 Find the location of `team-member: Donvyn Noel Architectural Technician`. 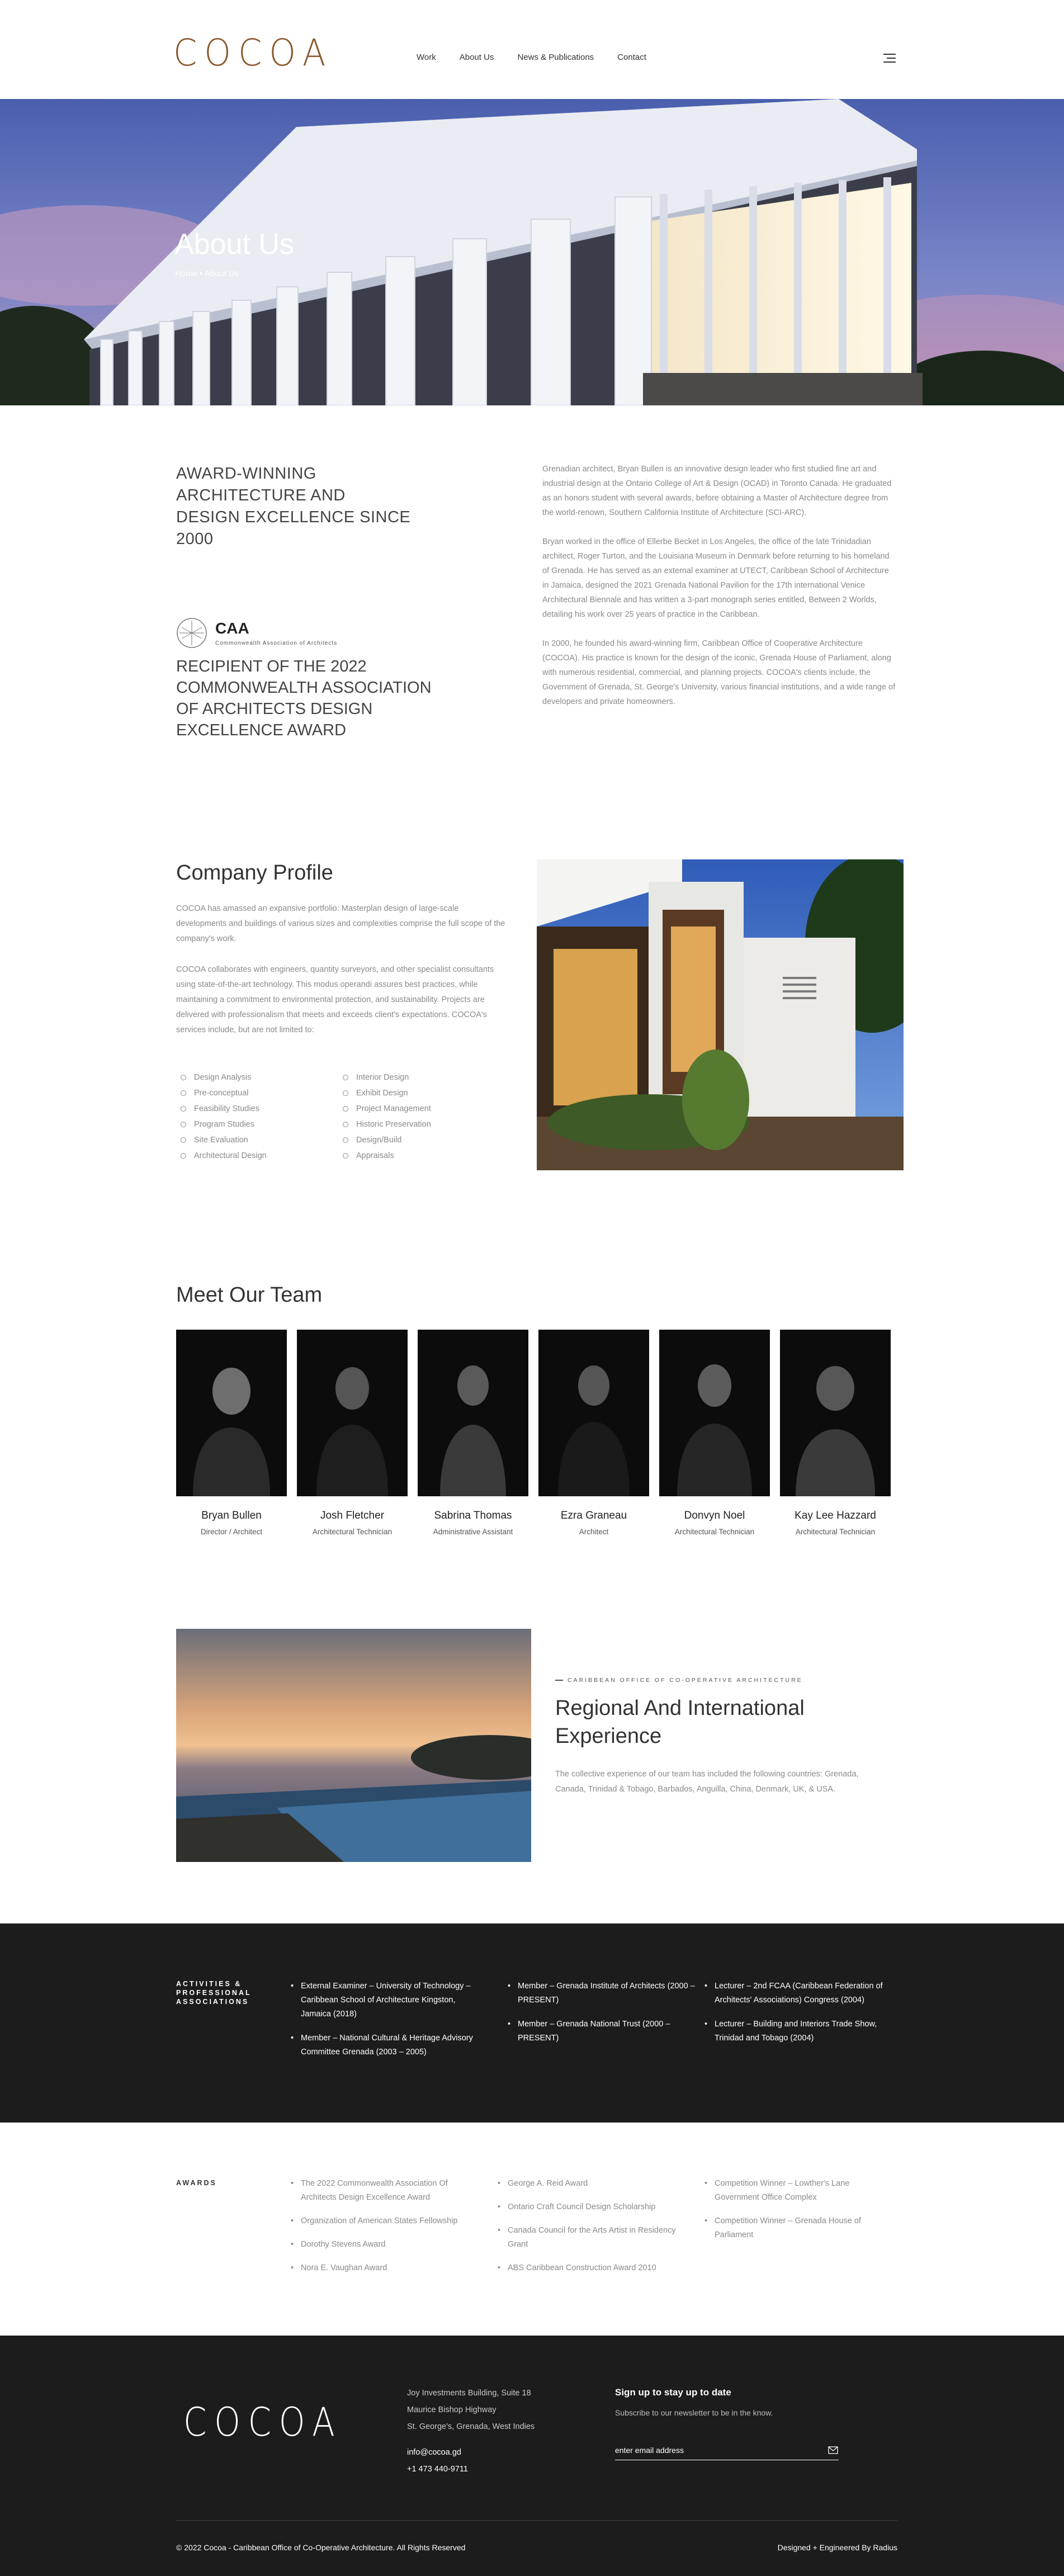

team-member: Donvyn Noel Architectural Technician is located at coordinates (714, 1433).